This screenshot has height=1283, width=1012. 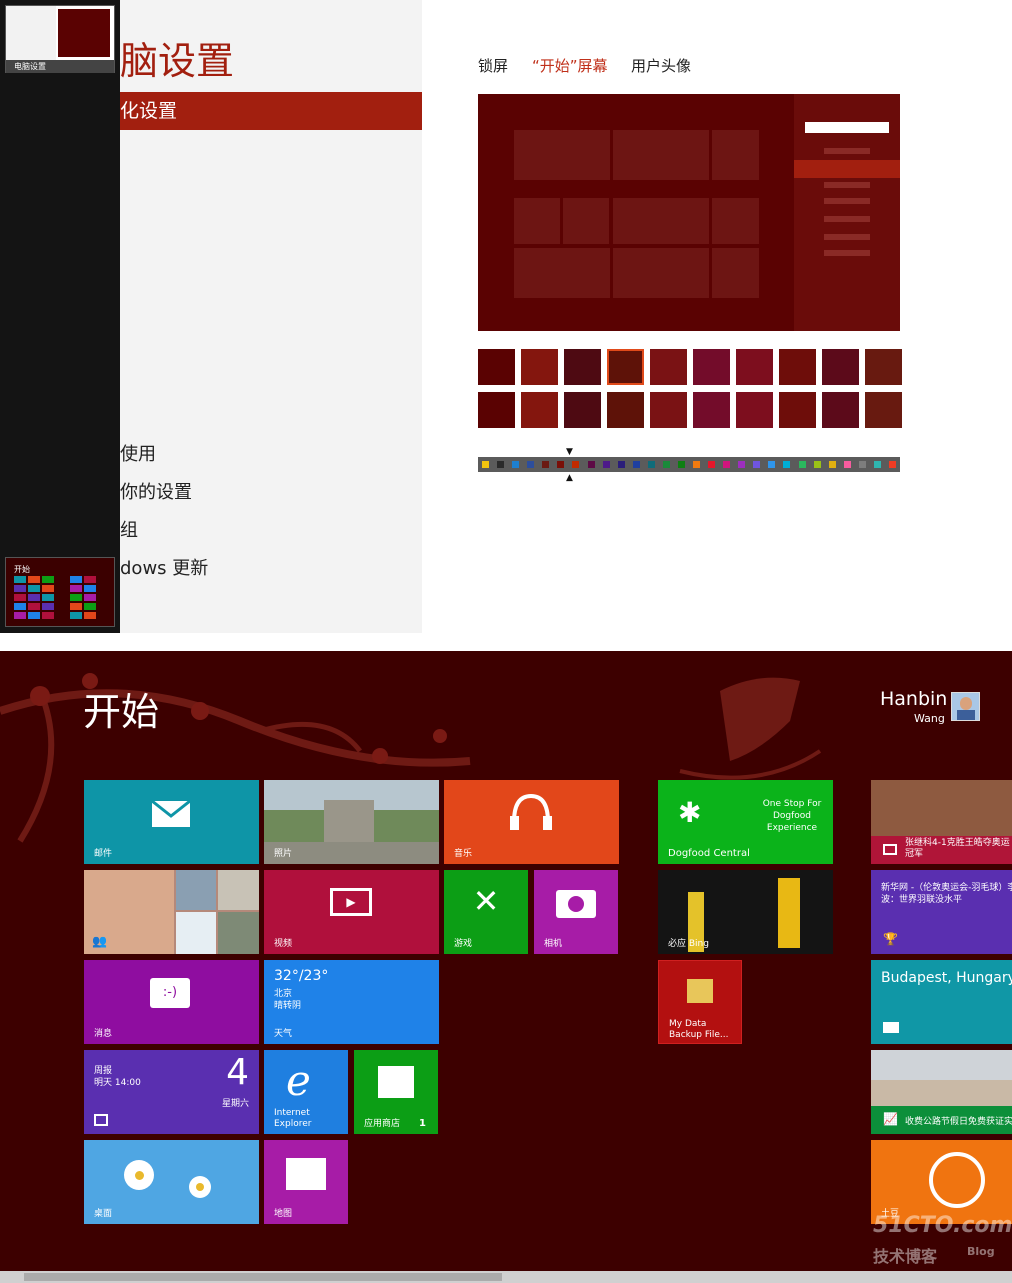 What do you see at coordinates (847, 201) in the screenshot?
I see `preview-setting-line` at bounding box center [847, 201].